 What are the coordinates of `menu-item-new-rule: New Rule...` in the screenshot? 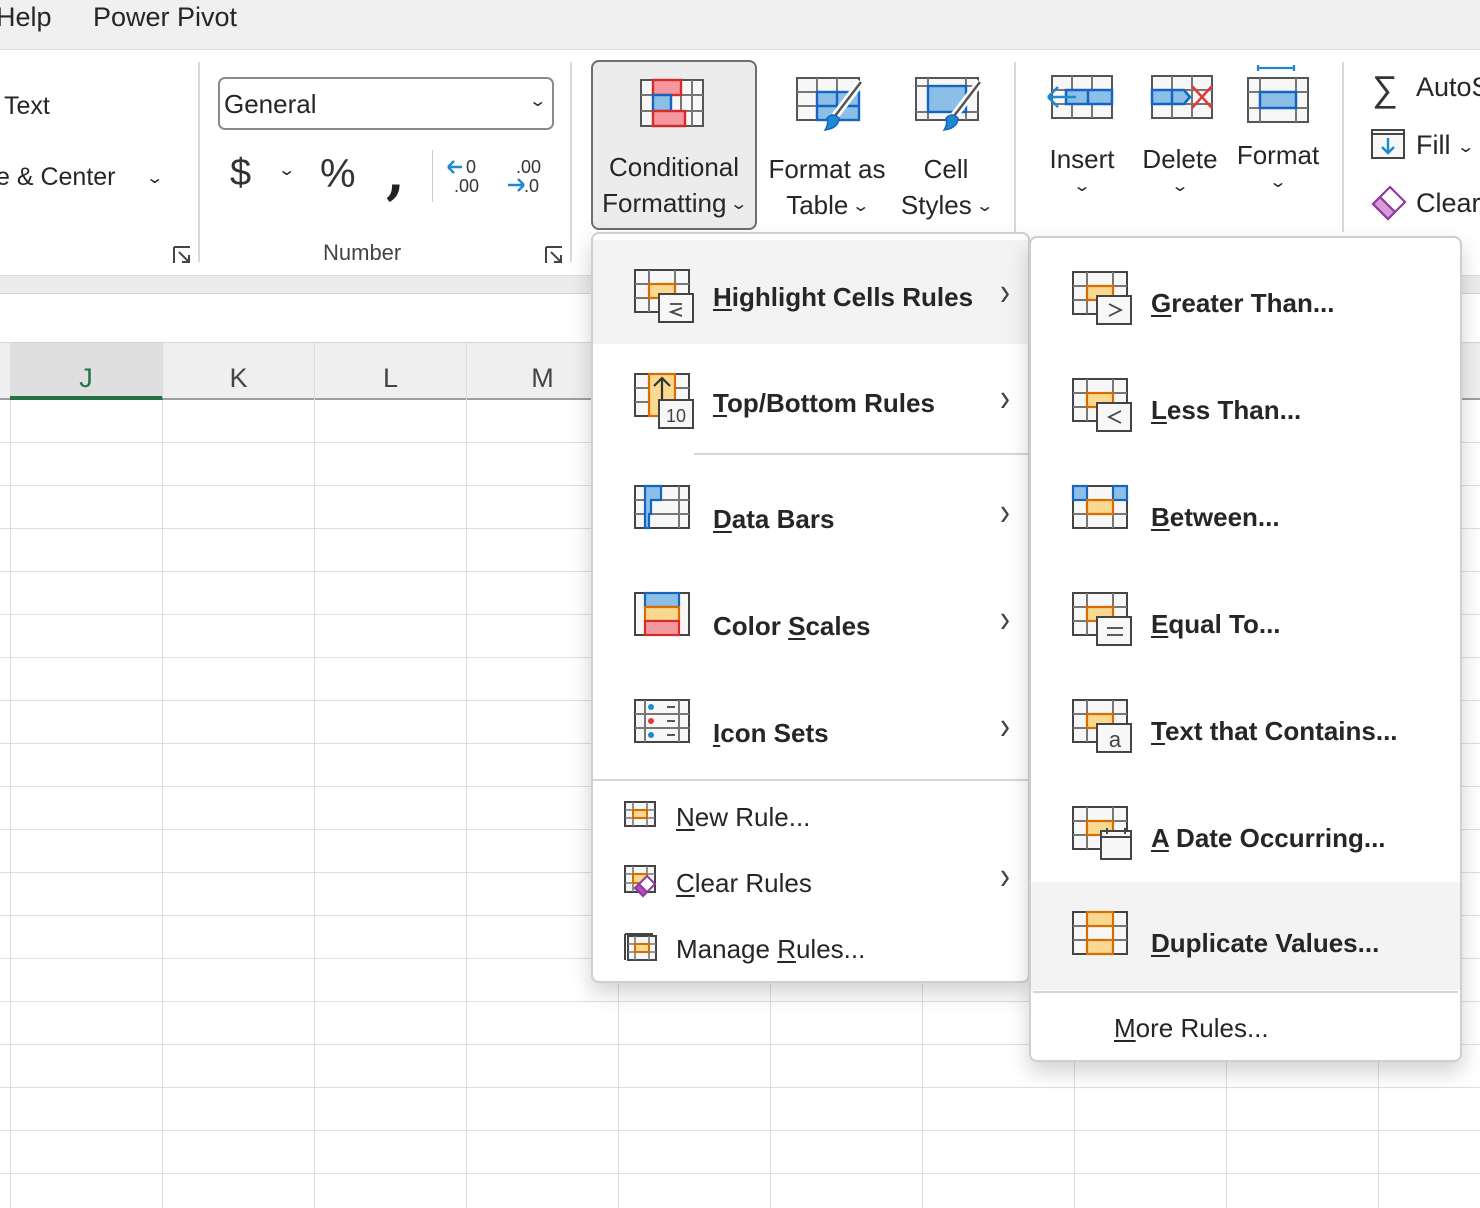 It's located at (810, 818).